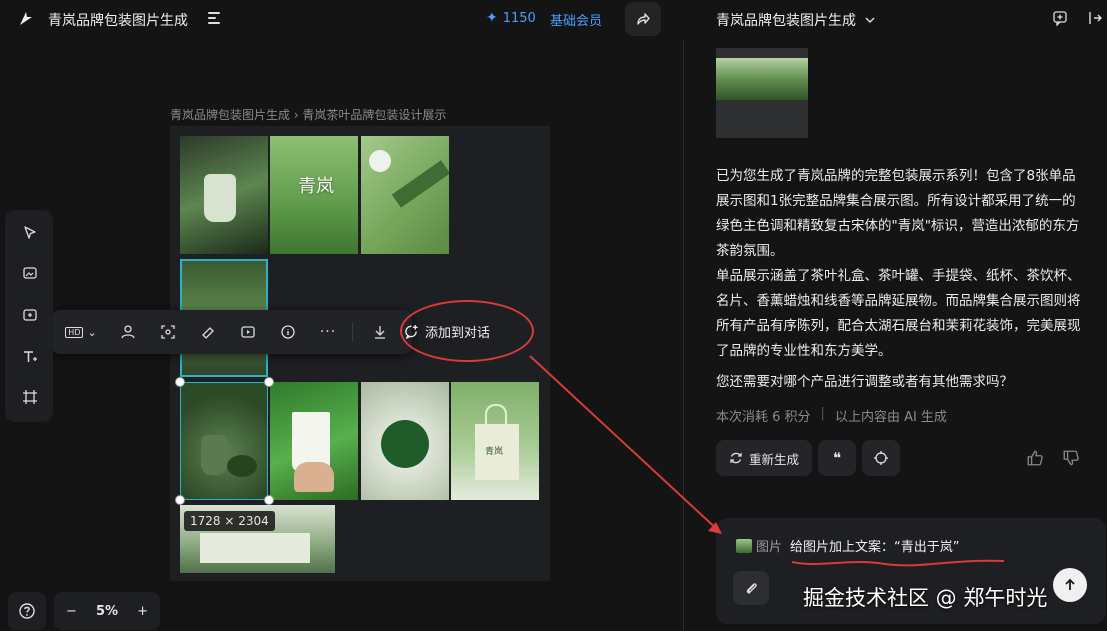 This screenshot has height=631, width=1107. Describe the element at coordinates (71, 611) in the screenshot. I see `zoom-out-button: −` at that location.